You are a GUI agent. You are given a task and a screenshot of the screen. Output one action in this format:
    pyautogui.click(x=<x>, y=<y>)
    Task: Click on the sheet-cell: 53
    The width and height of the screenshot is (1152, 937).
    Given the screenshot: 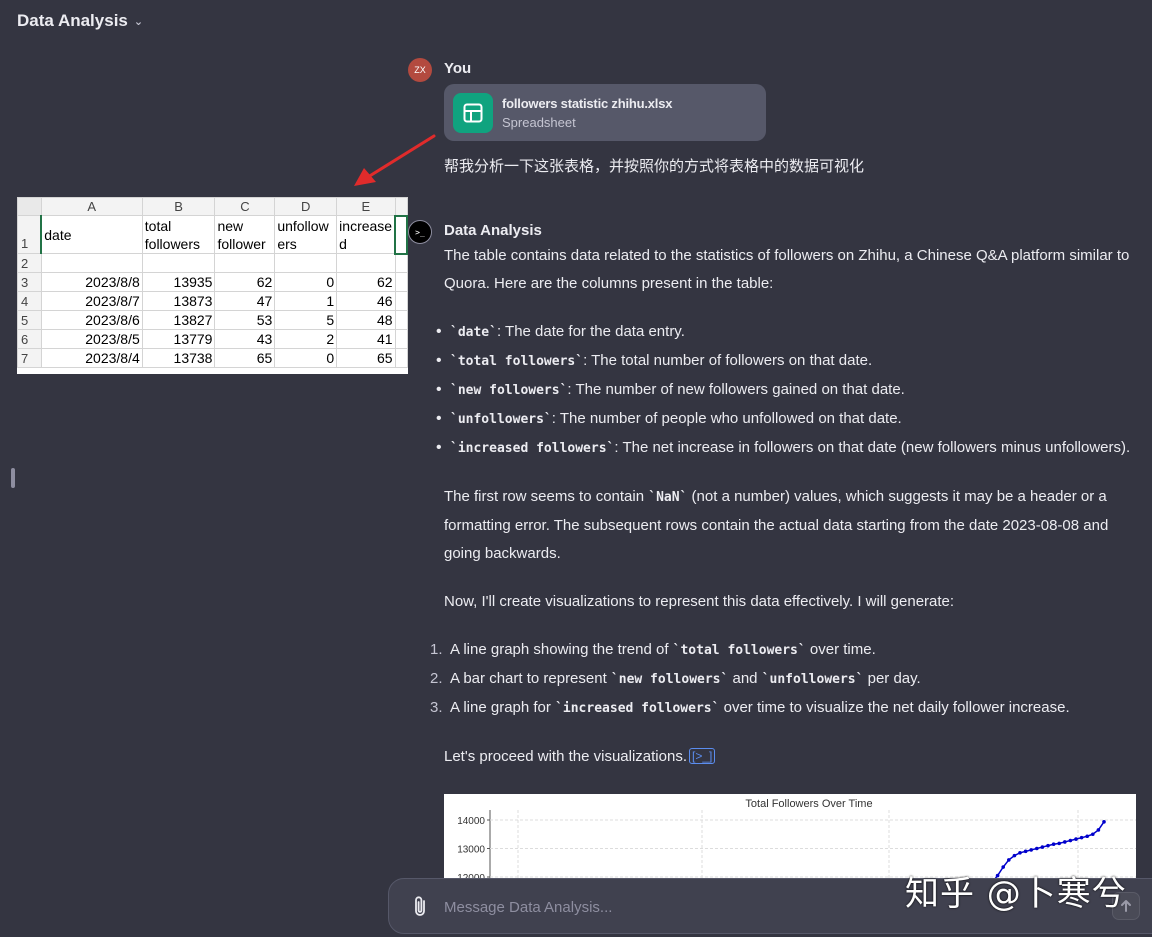 What is the action you would take?
    pyautogui.click(x=245, y=320)
    